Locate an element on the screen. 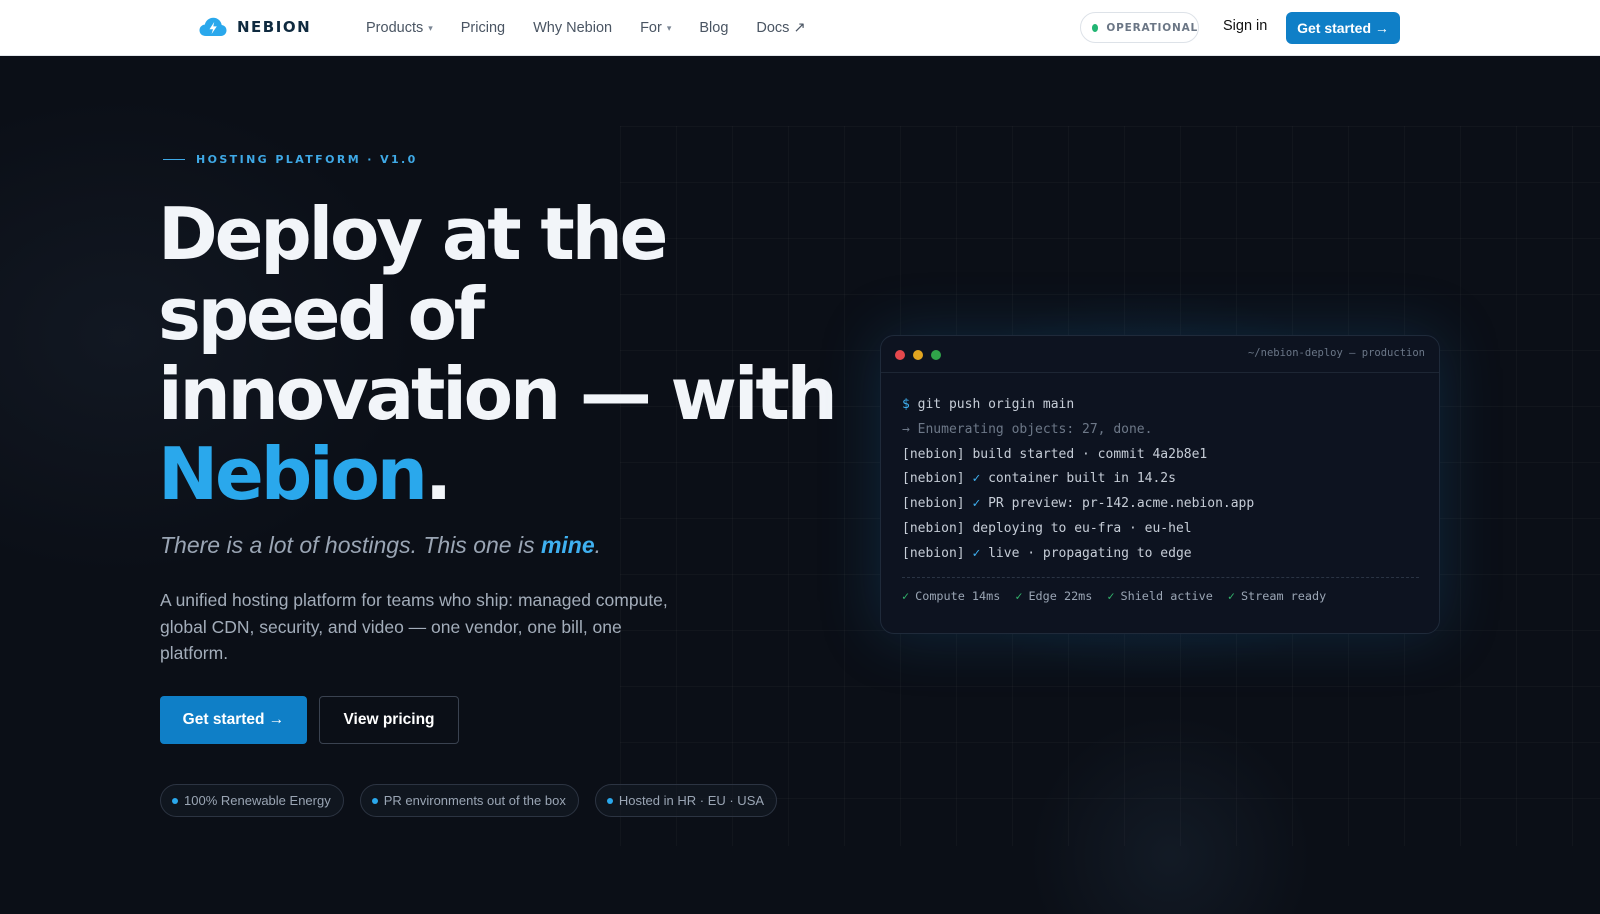 The width and height of the screenshot is (1600, 914). stat-stream: ✓ Stream ready is located at coordinates (1277, 596).